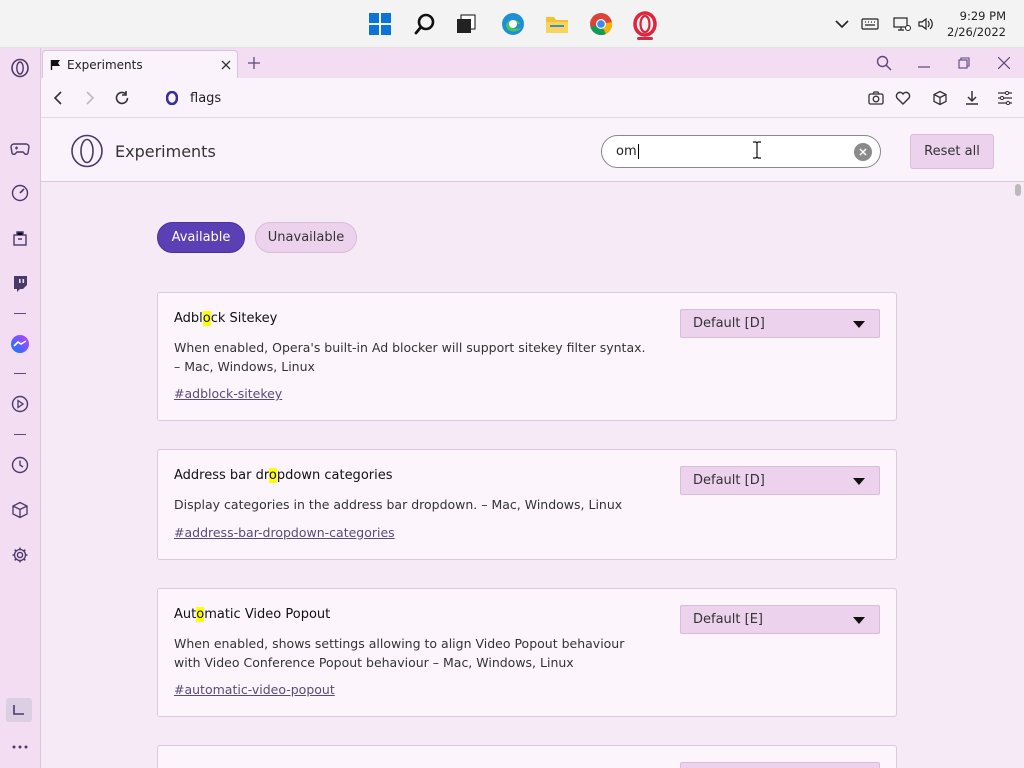 This screenshot has width=1024, height=768. I want to click on scrollbar-thumb, so click(1018, 190).